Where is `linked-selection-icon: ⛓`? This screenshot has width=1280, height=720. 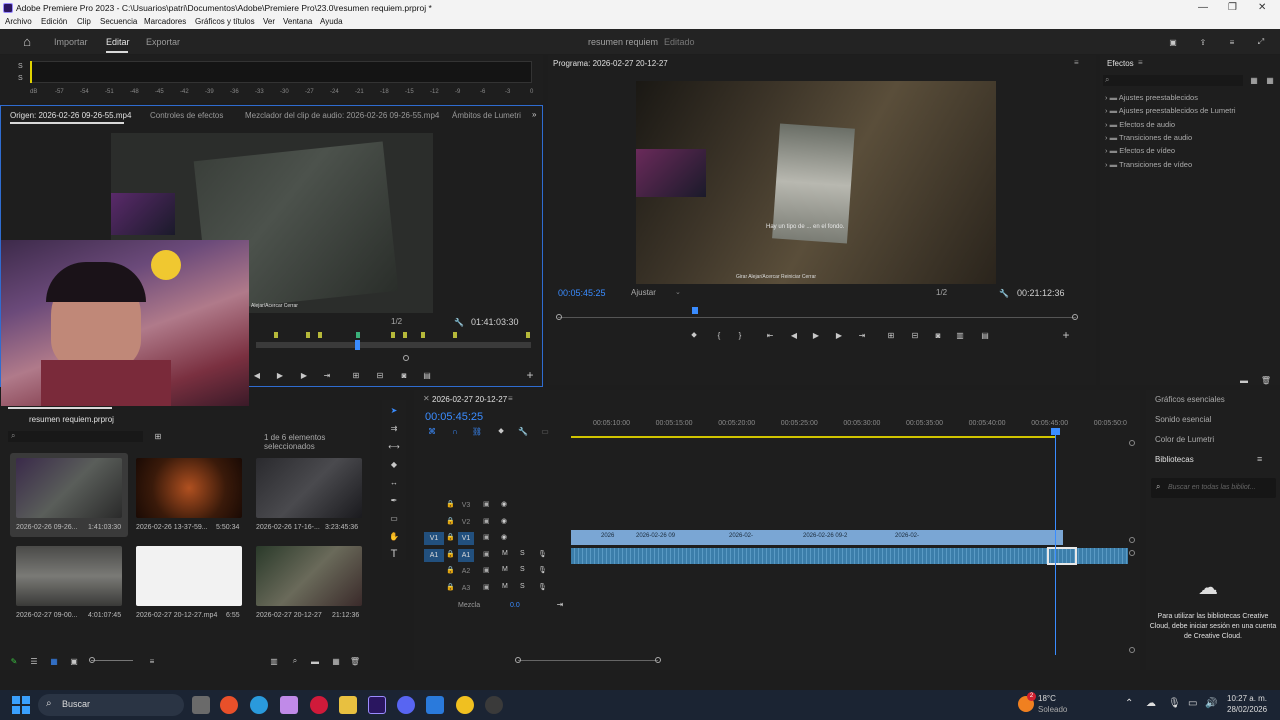
linked-selection-icon: ⛓ is located at coordinates (477, 431).